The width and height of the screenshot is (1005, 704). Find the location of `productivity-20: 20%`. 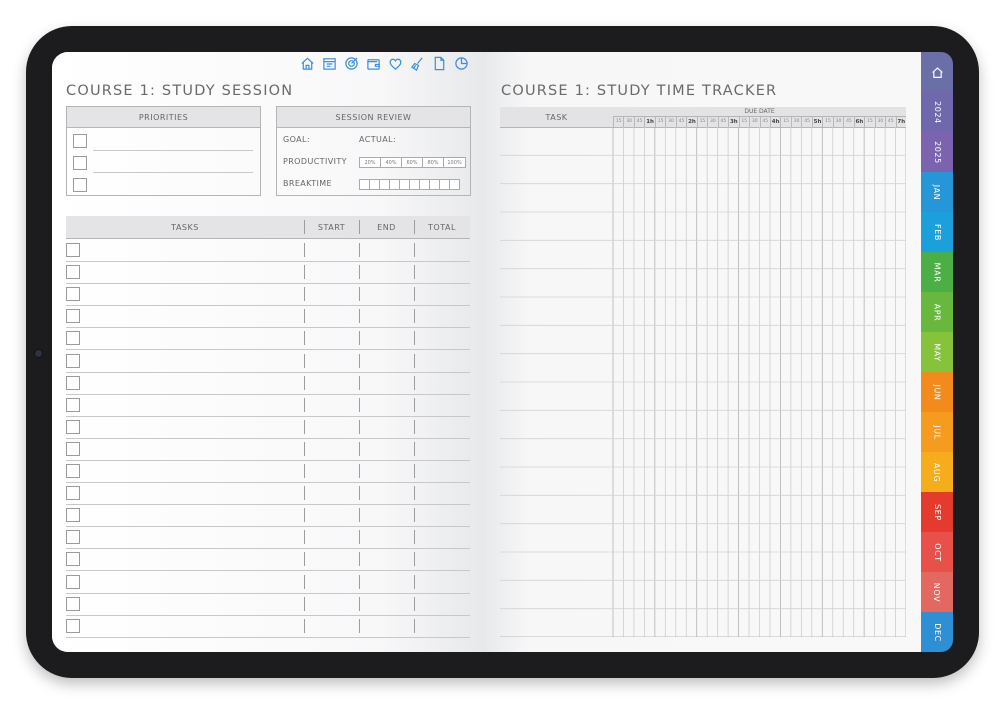

productivity-20: 20% is located at coordinates (370, 162).